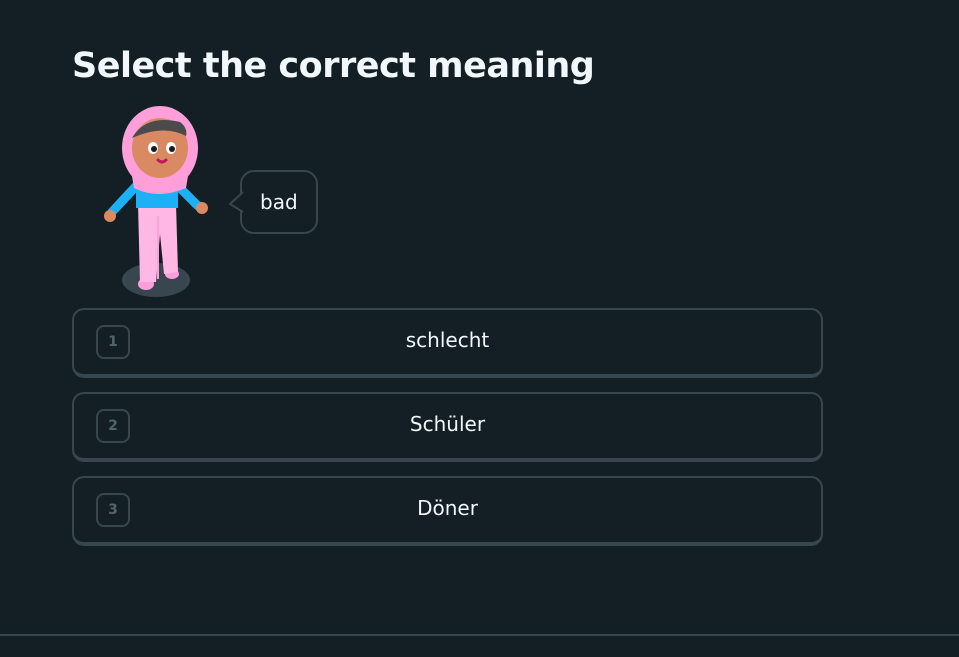 The height and width of the screenshot is (657, 959). Describe the element at coordinates (447, 508) in the screenshot. I see `choice-label: Döner` at that location.